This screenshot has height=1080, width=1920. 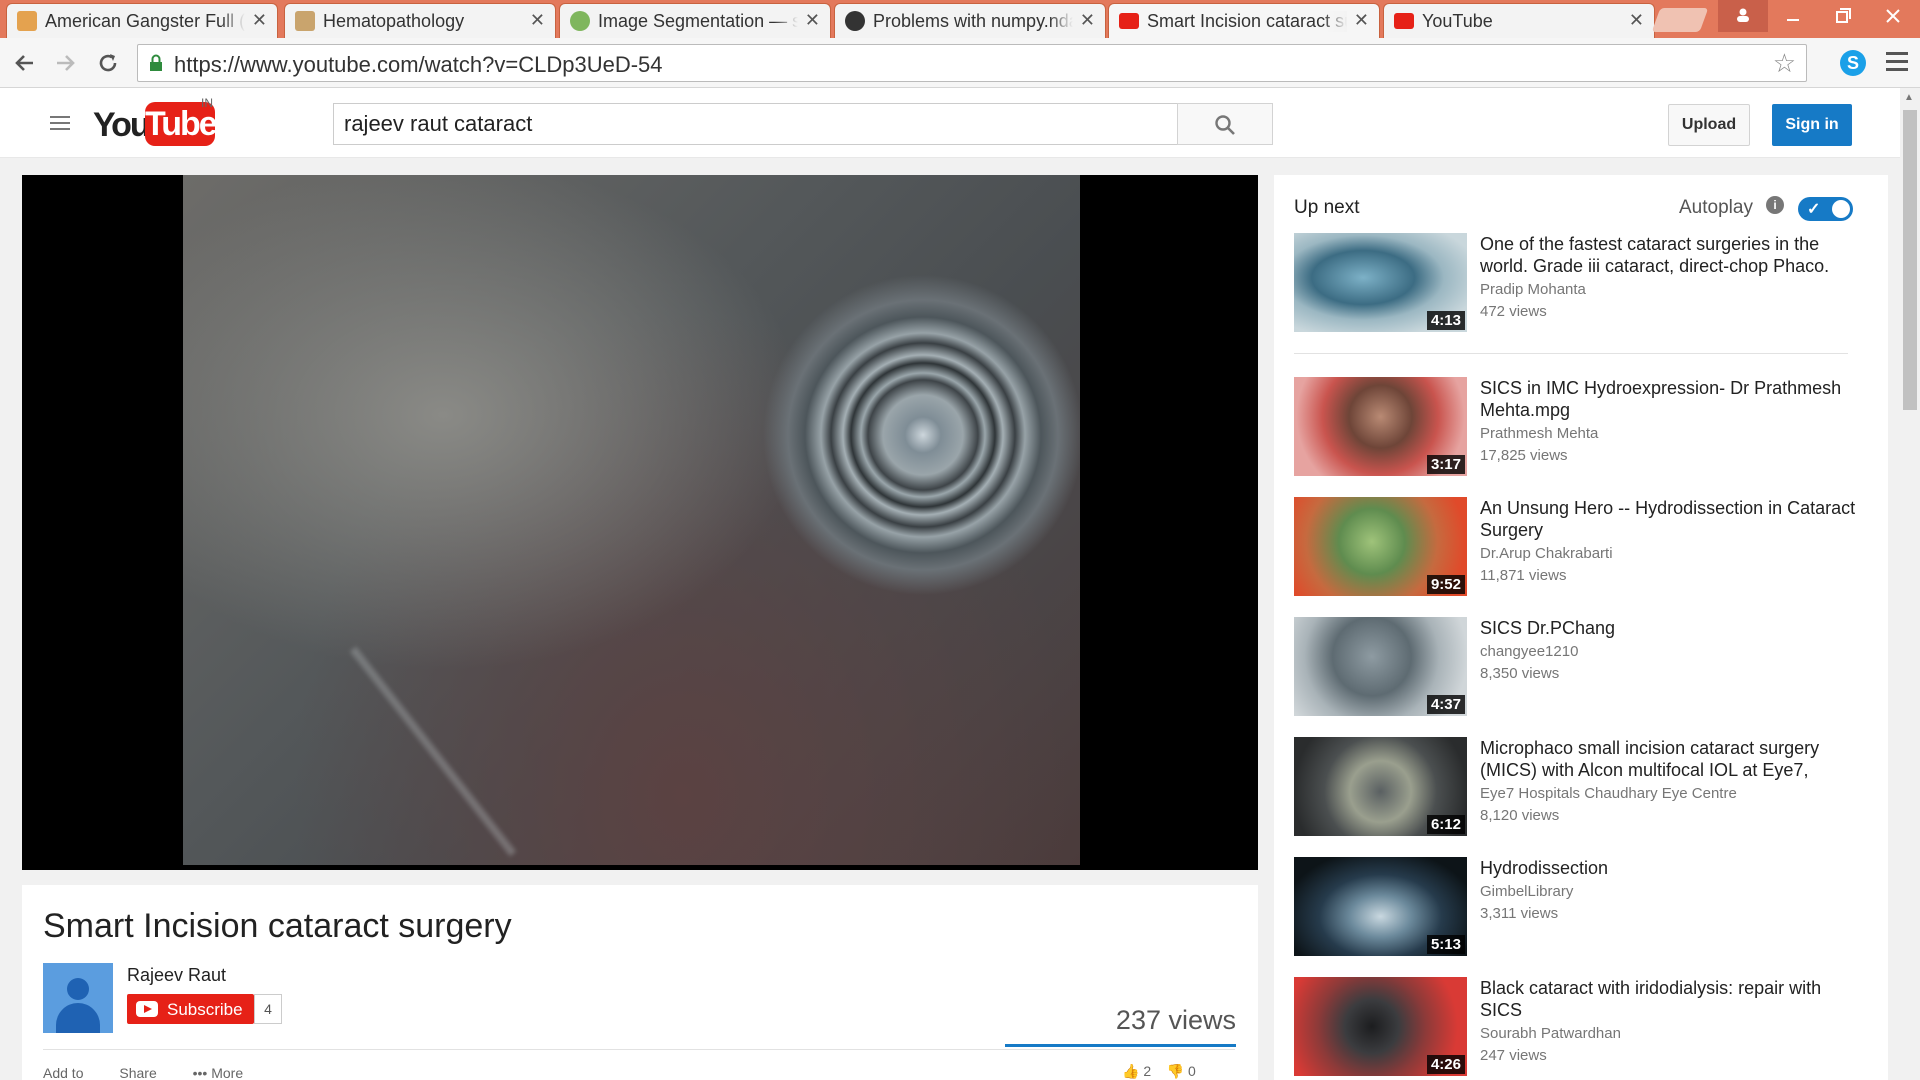 What do you see at coordinates (65, 63) in the screenshot?
I see `forward-icon` at bounding box center [65, 63].